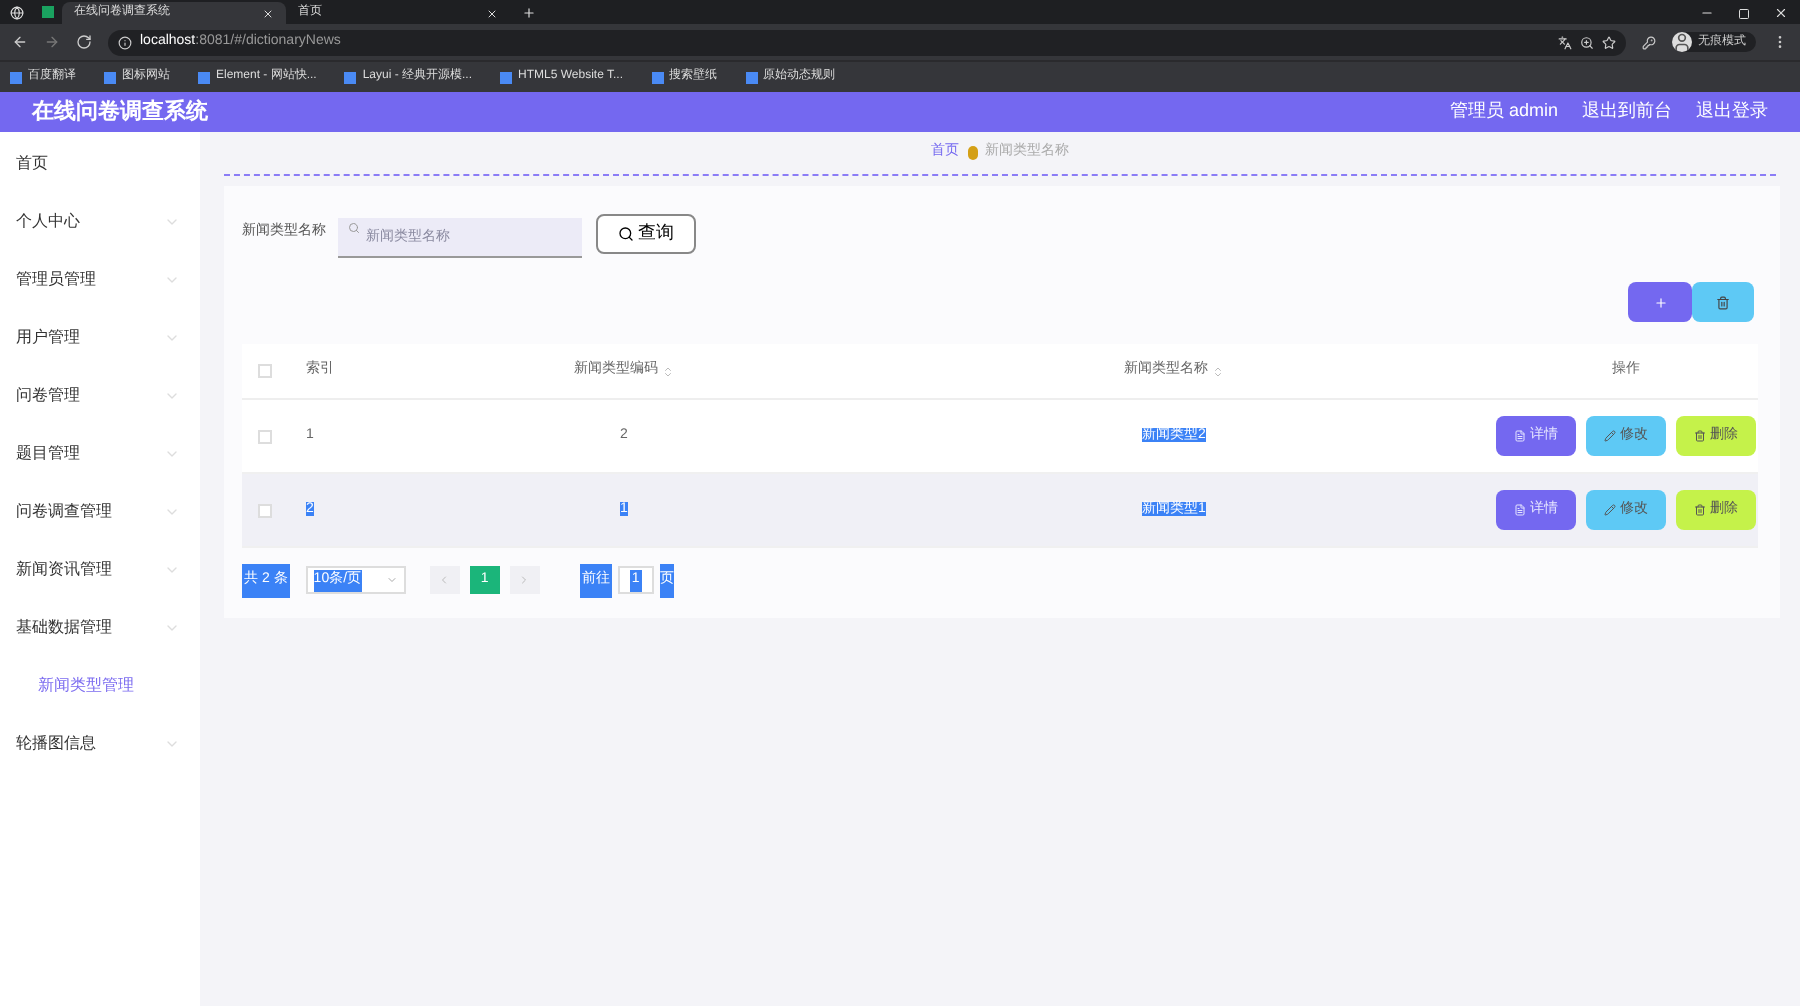  Describe the element at coordinates (121, 112) in the screenshot. I see `app-title: 在线问卷调查系统` at that location.